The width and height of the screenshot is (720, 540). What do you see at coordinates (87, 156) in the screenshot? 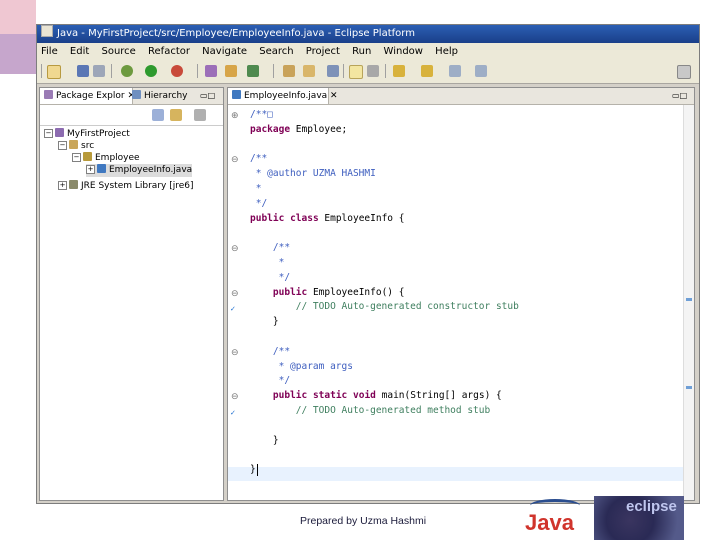
I see `package-icon` at bounding box center [87, 156].